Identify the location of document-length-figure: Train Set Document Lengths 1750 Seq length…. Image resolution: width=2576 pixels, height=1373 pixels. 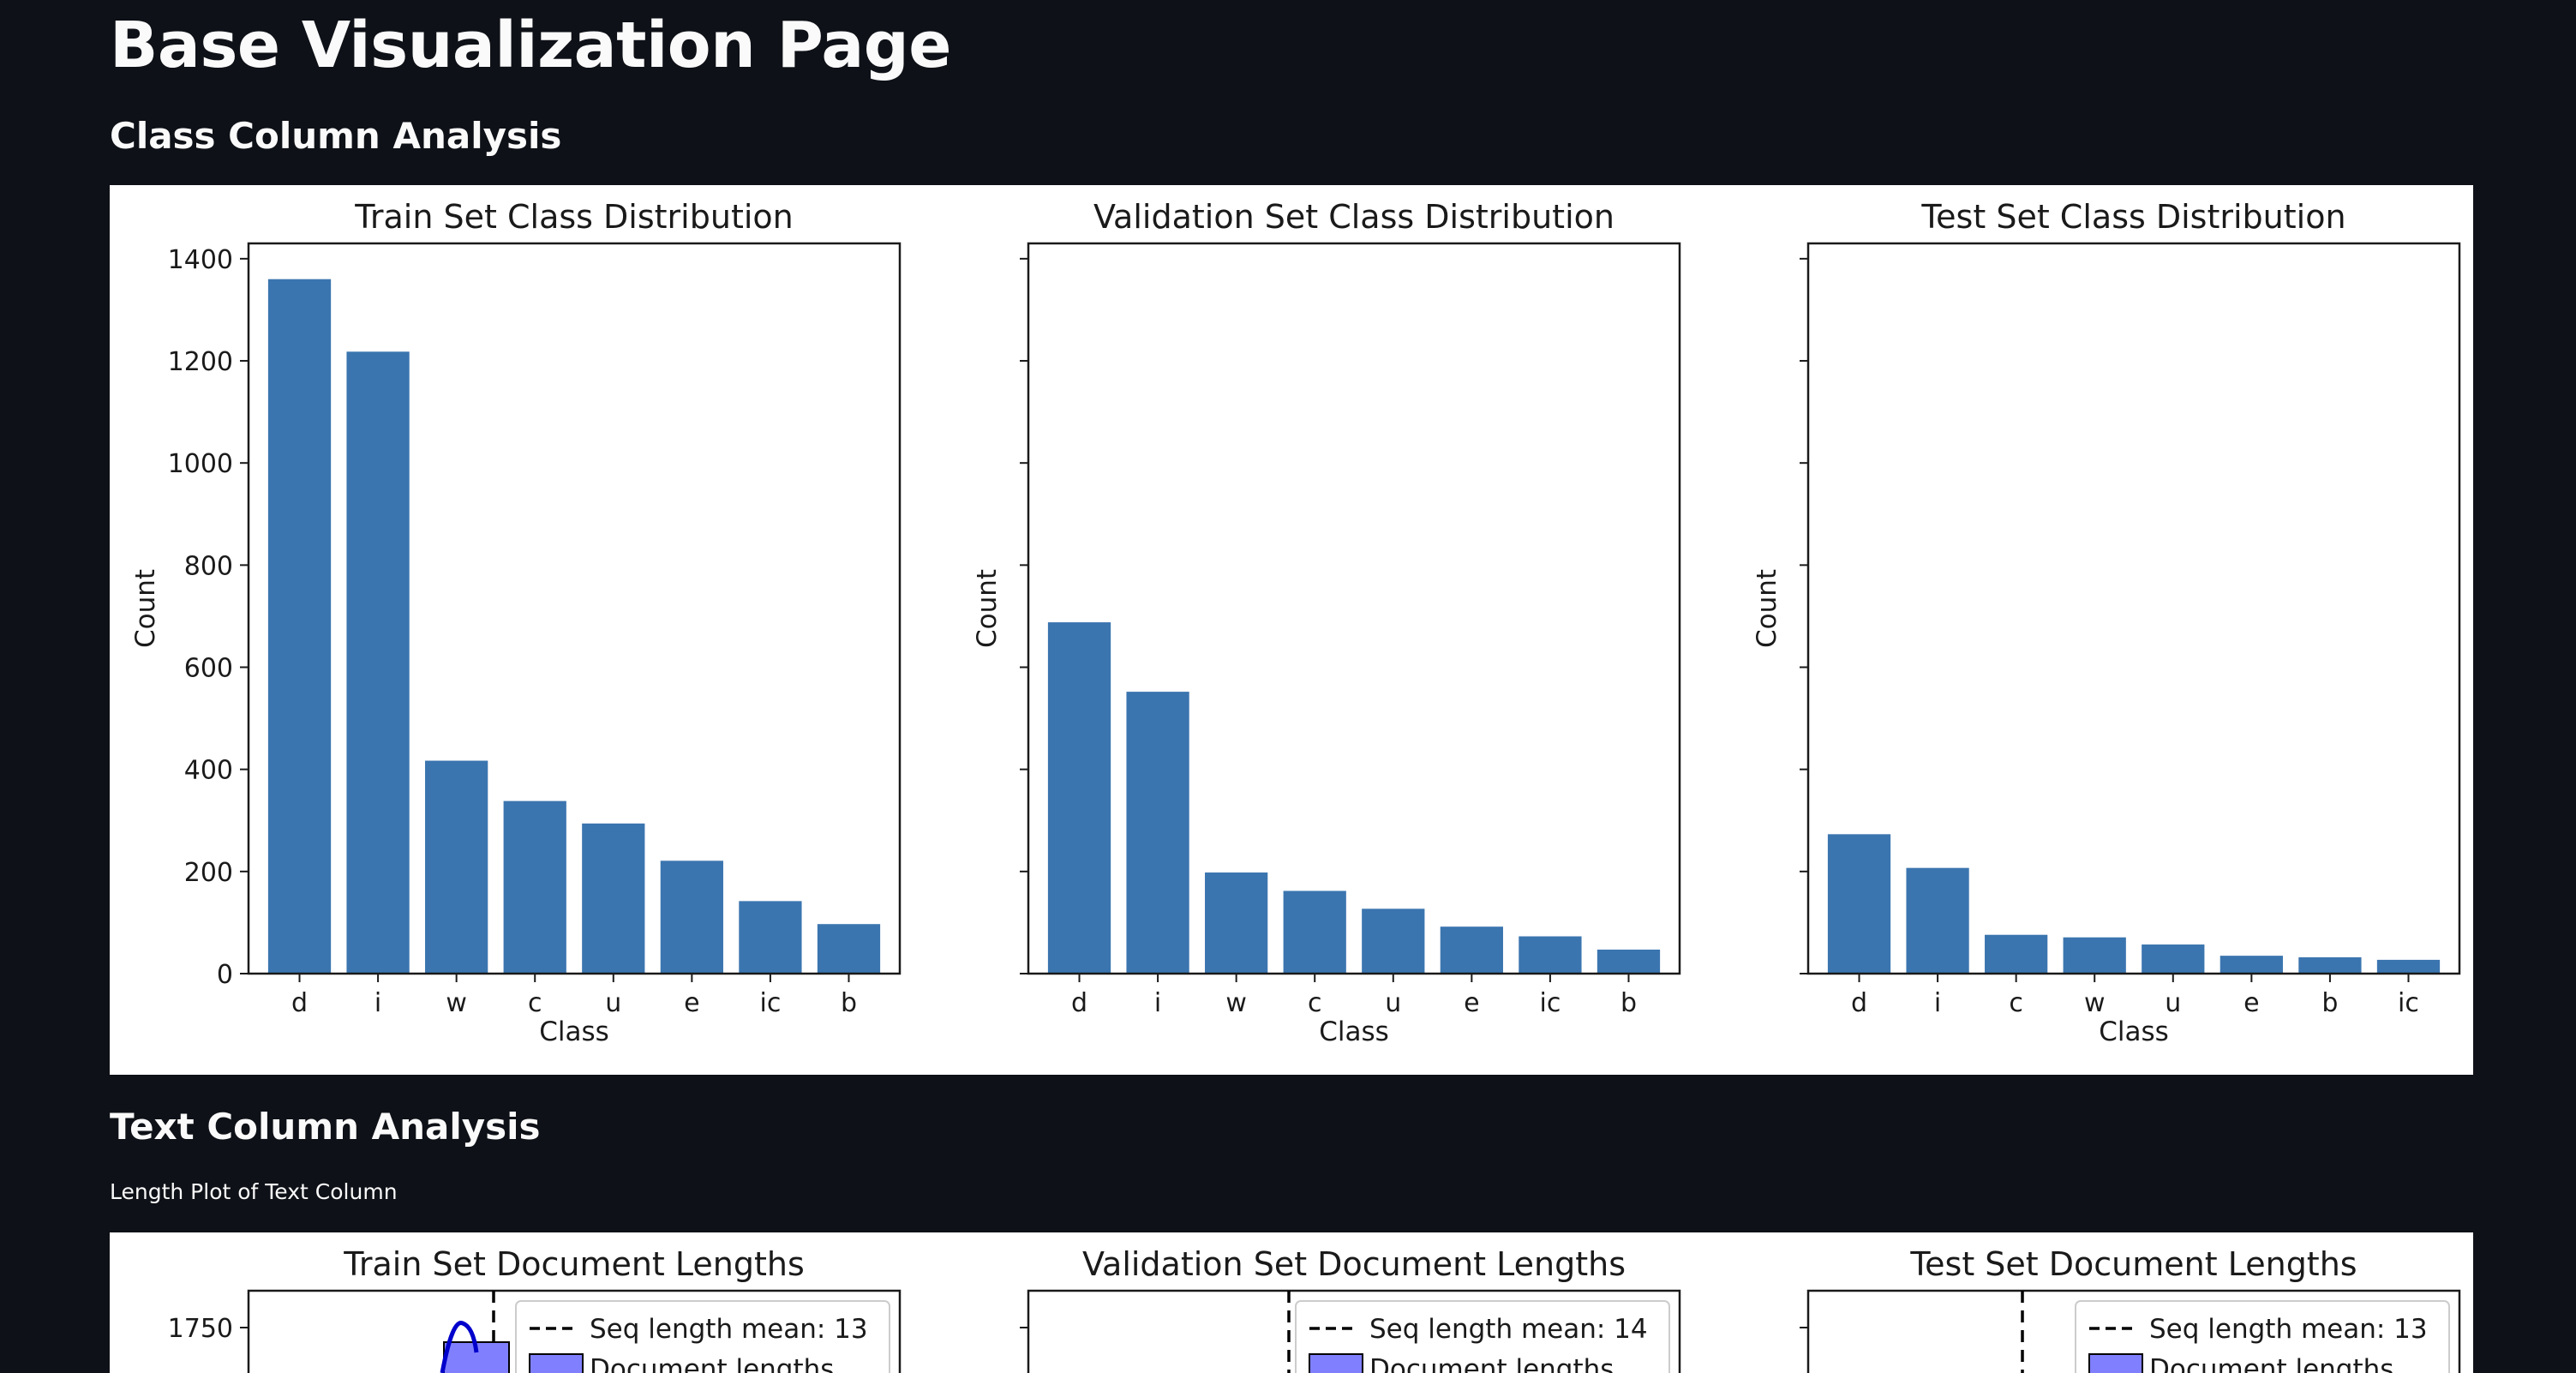
(1291, 1302).